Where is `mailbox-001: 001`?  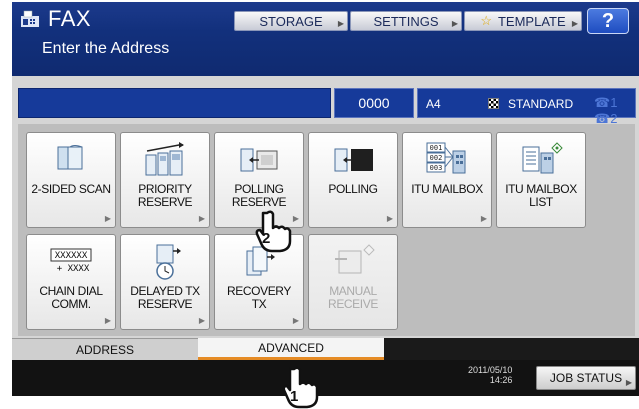 mailbox-001: 001 is located at coordinates (436, 148).